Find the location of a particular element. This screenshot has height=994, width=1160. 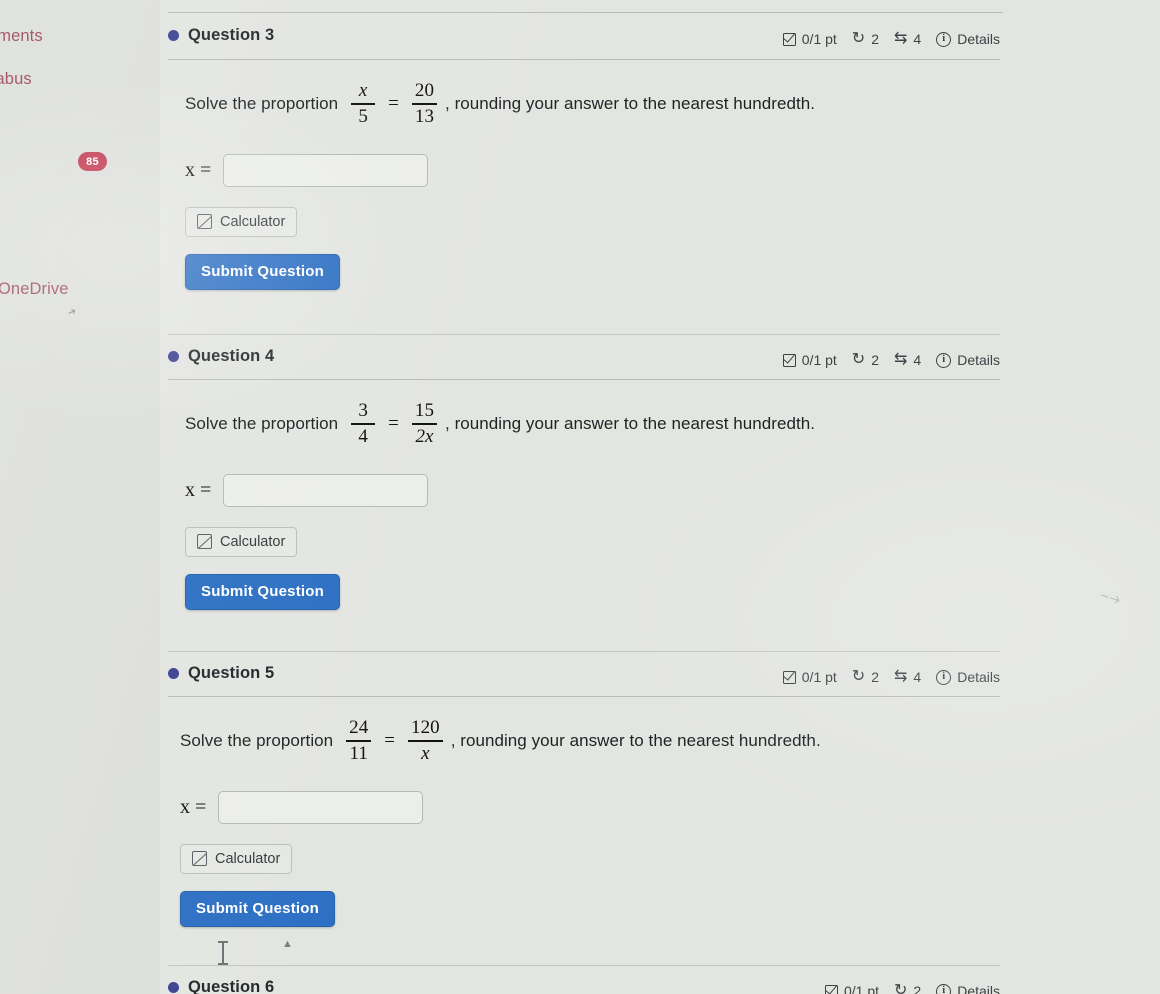

sidebar-item-syllabus: llabus is located at coordinates (16, 79).